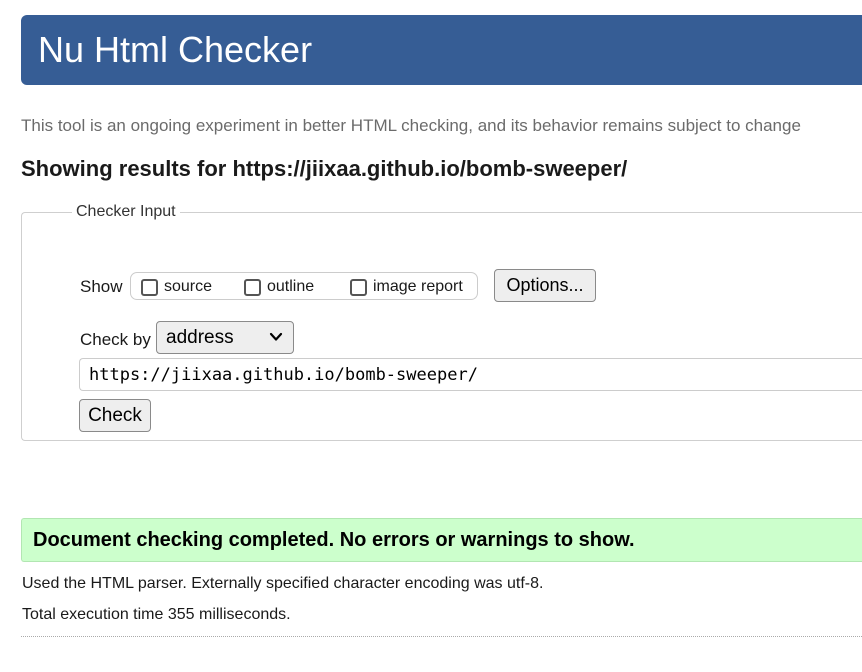 Image resolution: width=862 pixels, height=672 pixels. What do you see at coordinates (470, 374) in the screenshot?
I see `url-input` at bounding box center [470, 374].